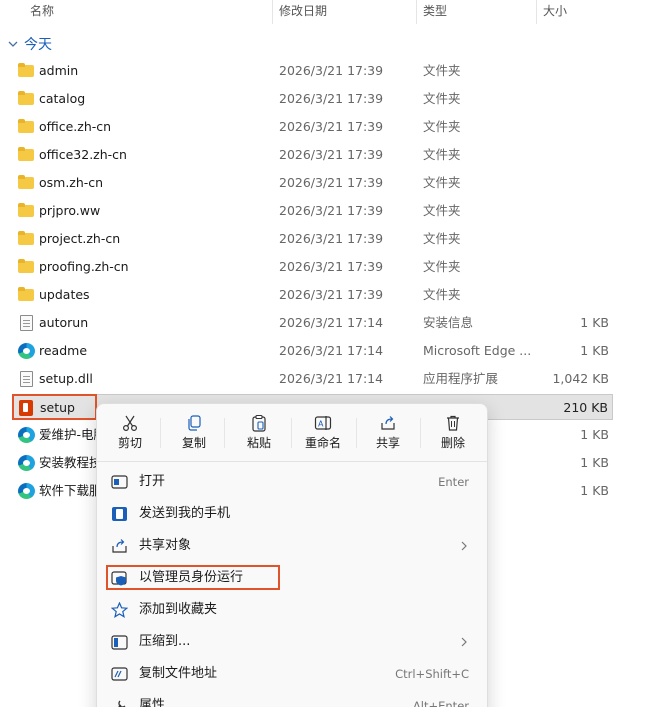  Describe the element at coordinates (576, 12) in the screenshot. I see `column-size: 大小` at that location.